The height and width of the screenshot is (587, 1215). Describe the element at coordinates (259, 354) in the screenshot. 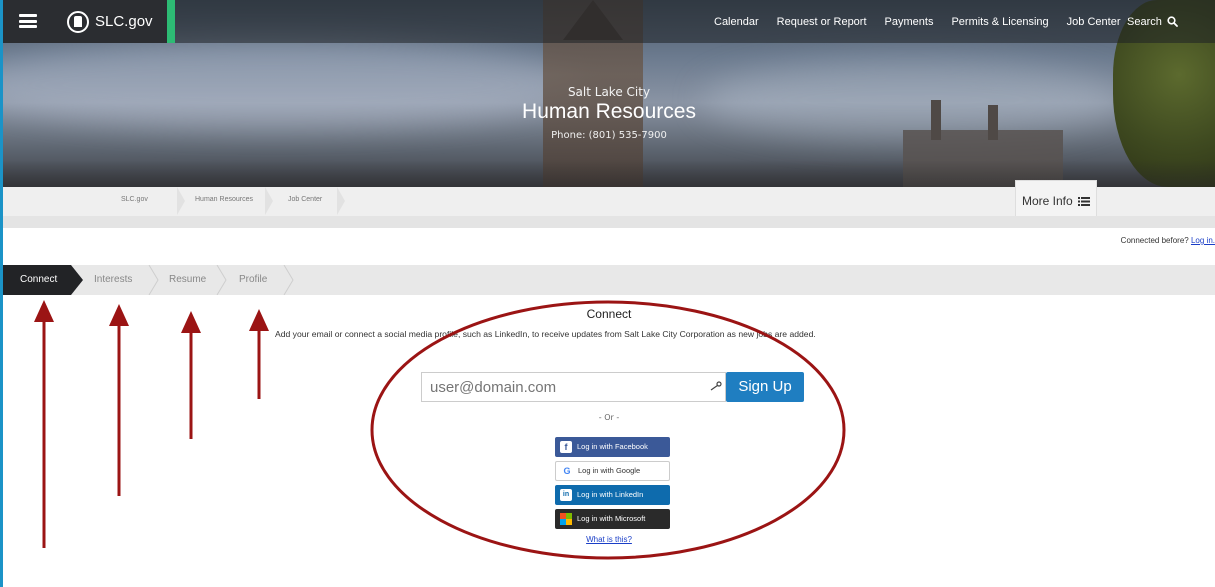

I see `arrow-profile` at that location.